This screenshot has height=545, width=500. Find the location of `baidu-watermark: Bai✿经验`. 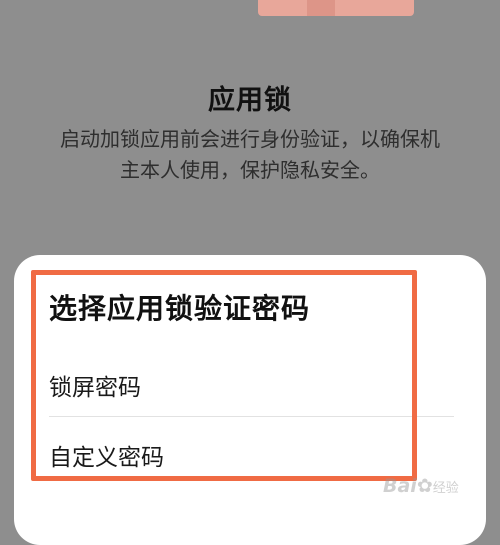

baidu-watermark: Bai✿经验 is located at coordinates (421, 486).